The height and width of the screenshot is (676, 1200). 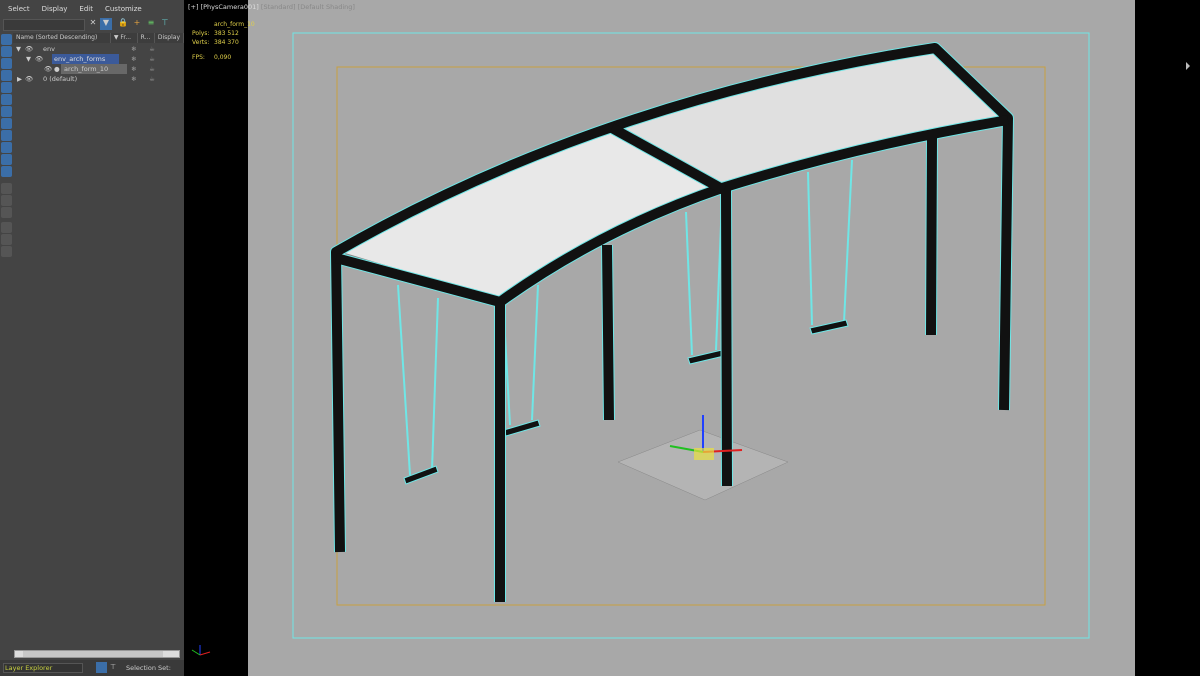 I want to click on panel-arrow-icon, so click(x=1188, y=66).